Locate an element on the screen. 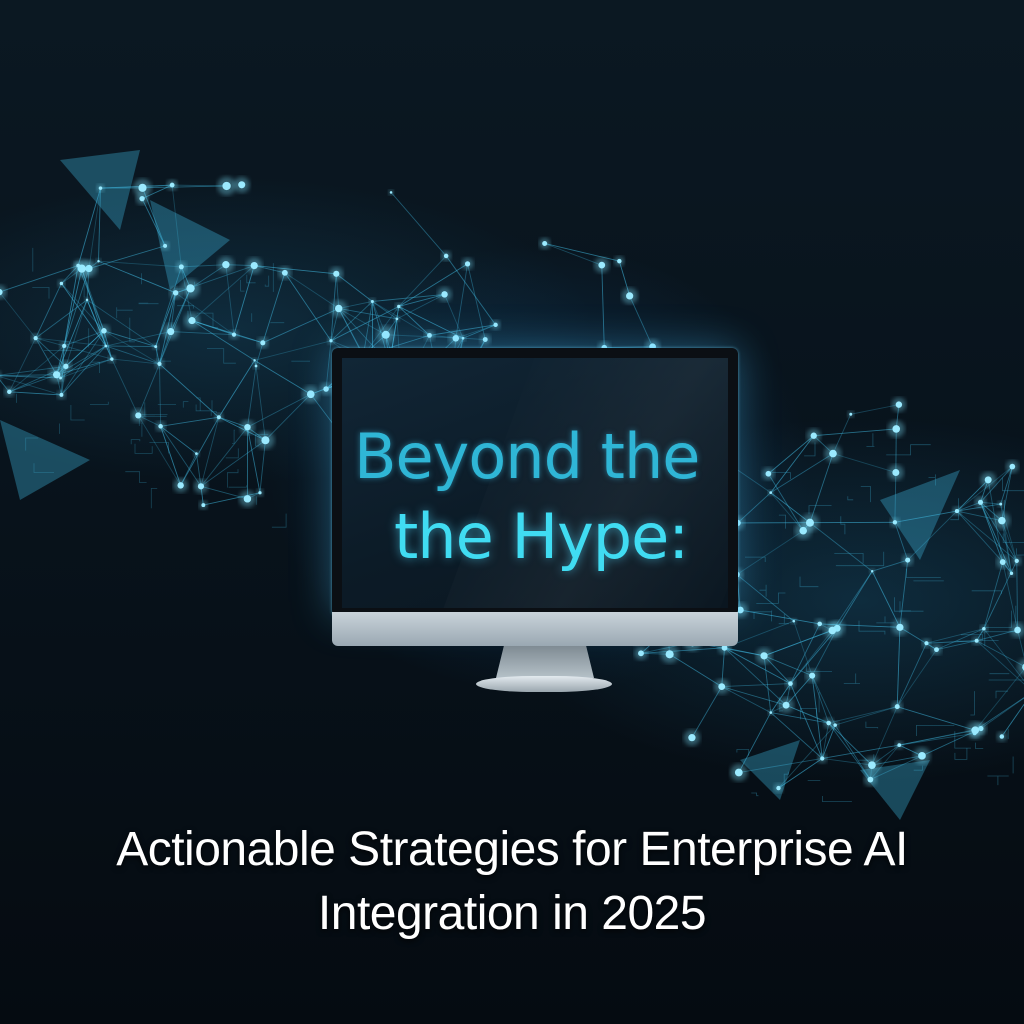 The height and width of the screenshot is (1024, 1024). monitor-screen: Beyond the the Hype: is located at coordinates (535, 483).